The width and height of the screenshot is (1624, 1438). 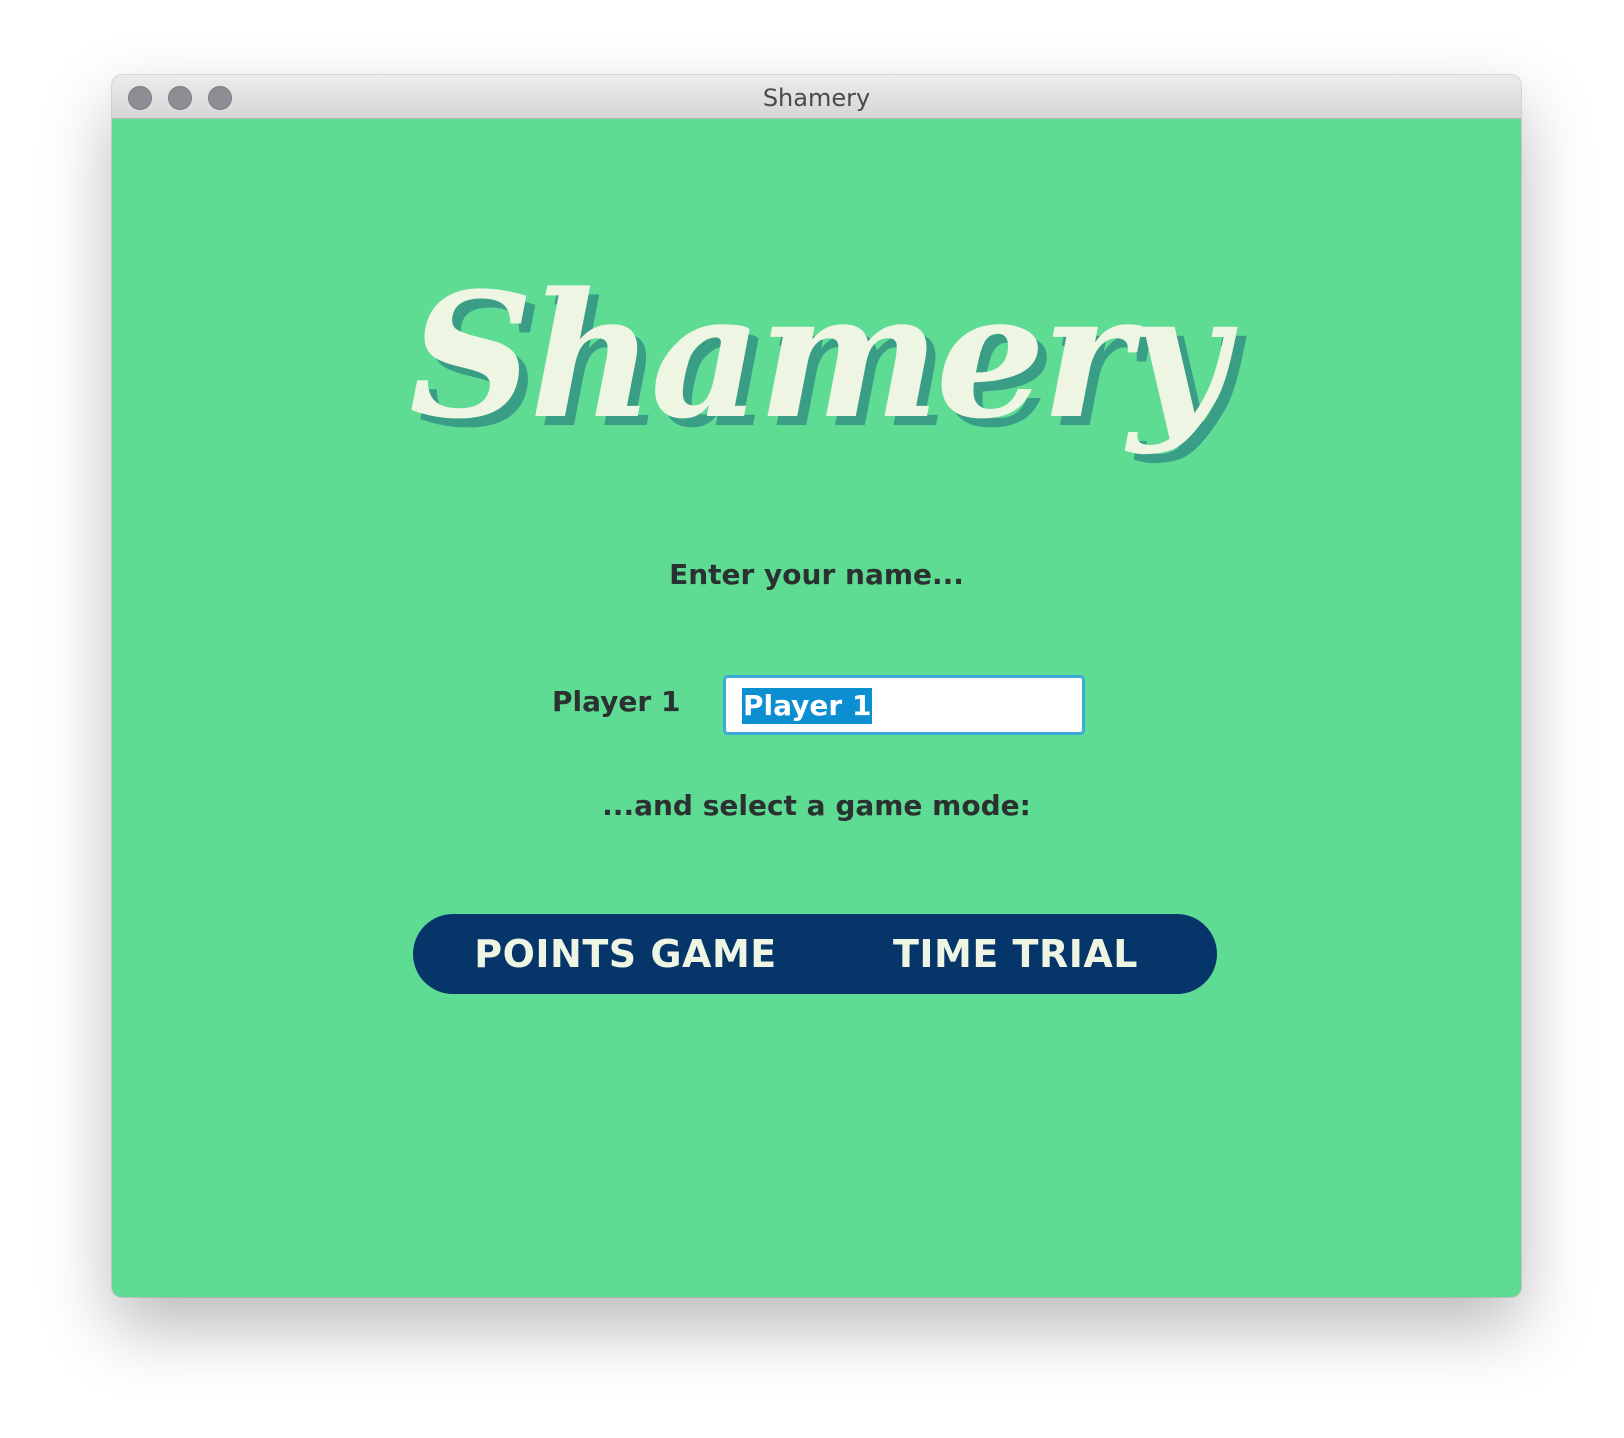 I want to click on player-row: Player 1 Player 1, so click(x=816, y=705).